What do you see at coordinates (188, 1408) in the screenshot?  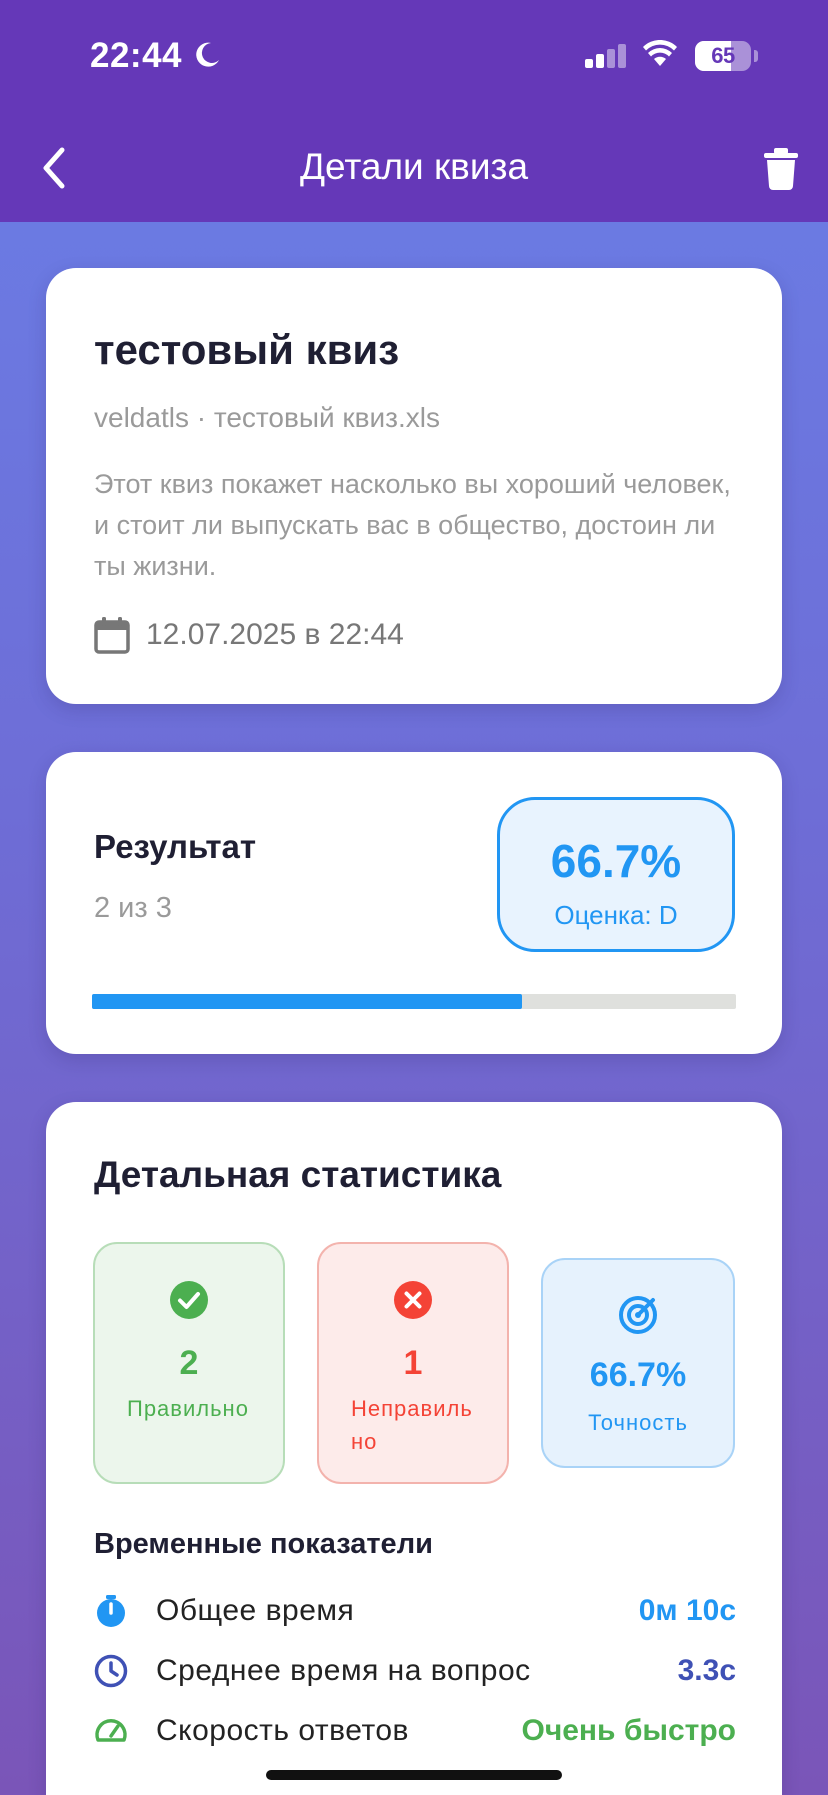 I see `correct-label: Правильно` at bounding box center [188, 1408].